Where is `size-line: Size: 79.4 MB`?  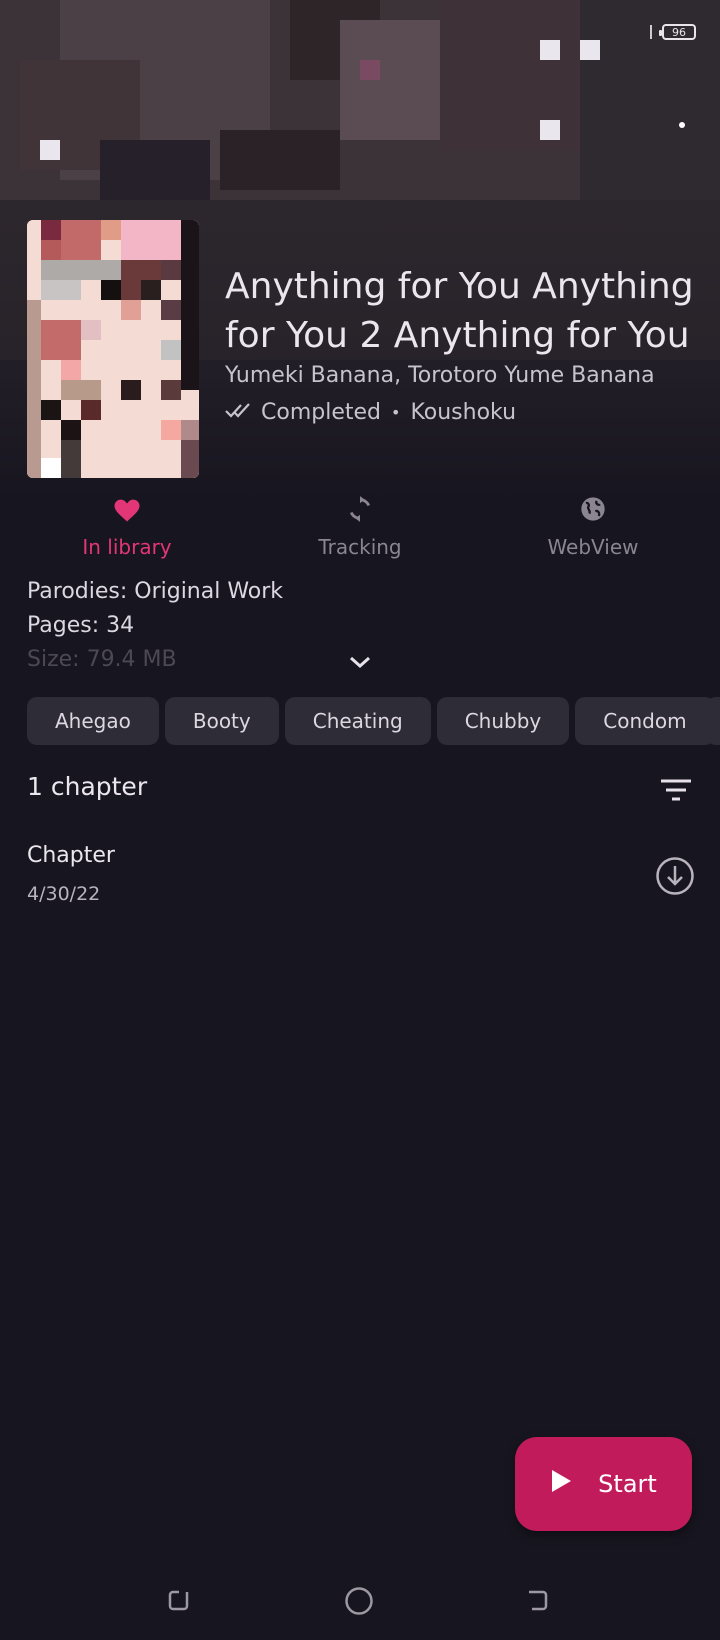 size-line: Size: 79.4 MB is located at coordinates (102, 659).